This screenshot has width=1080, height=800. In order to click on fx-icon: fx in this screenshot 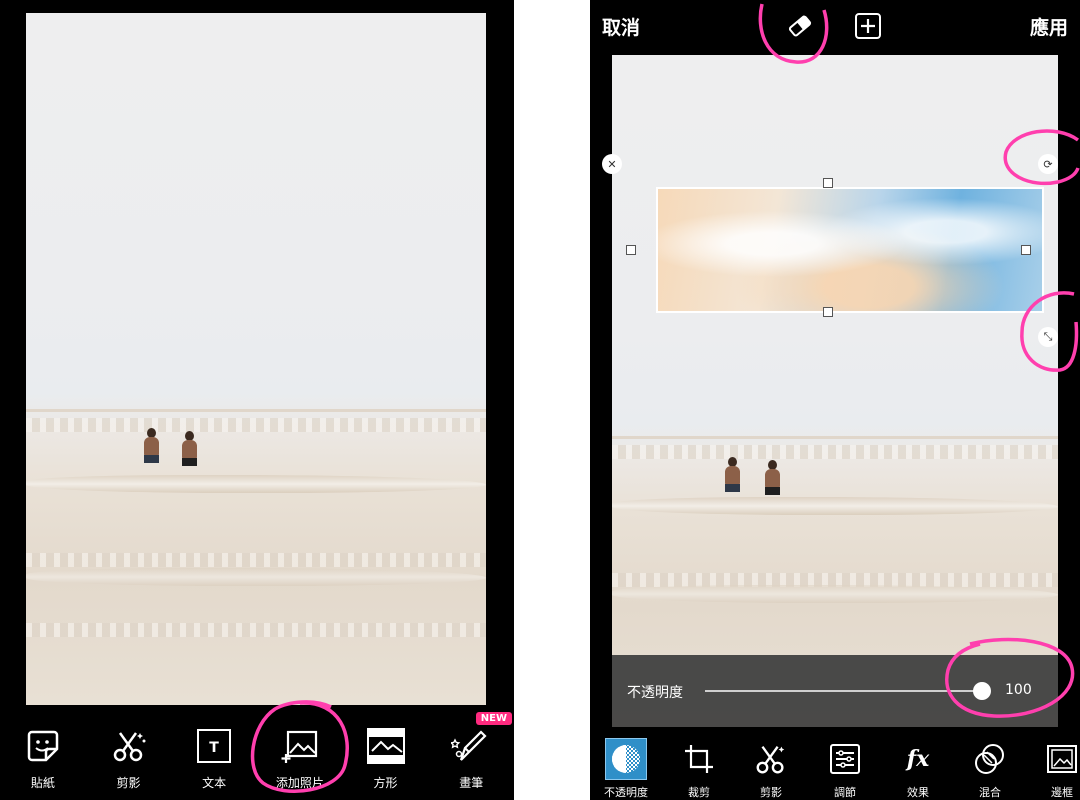, I will do `click(918, 759)`.